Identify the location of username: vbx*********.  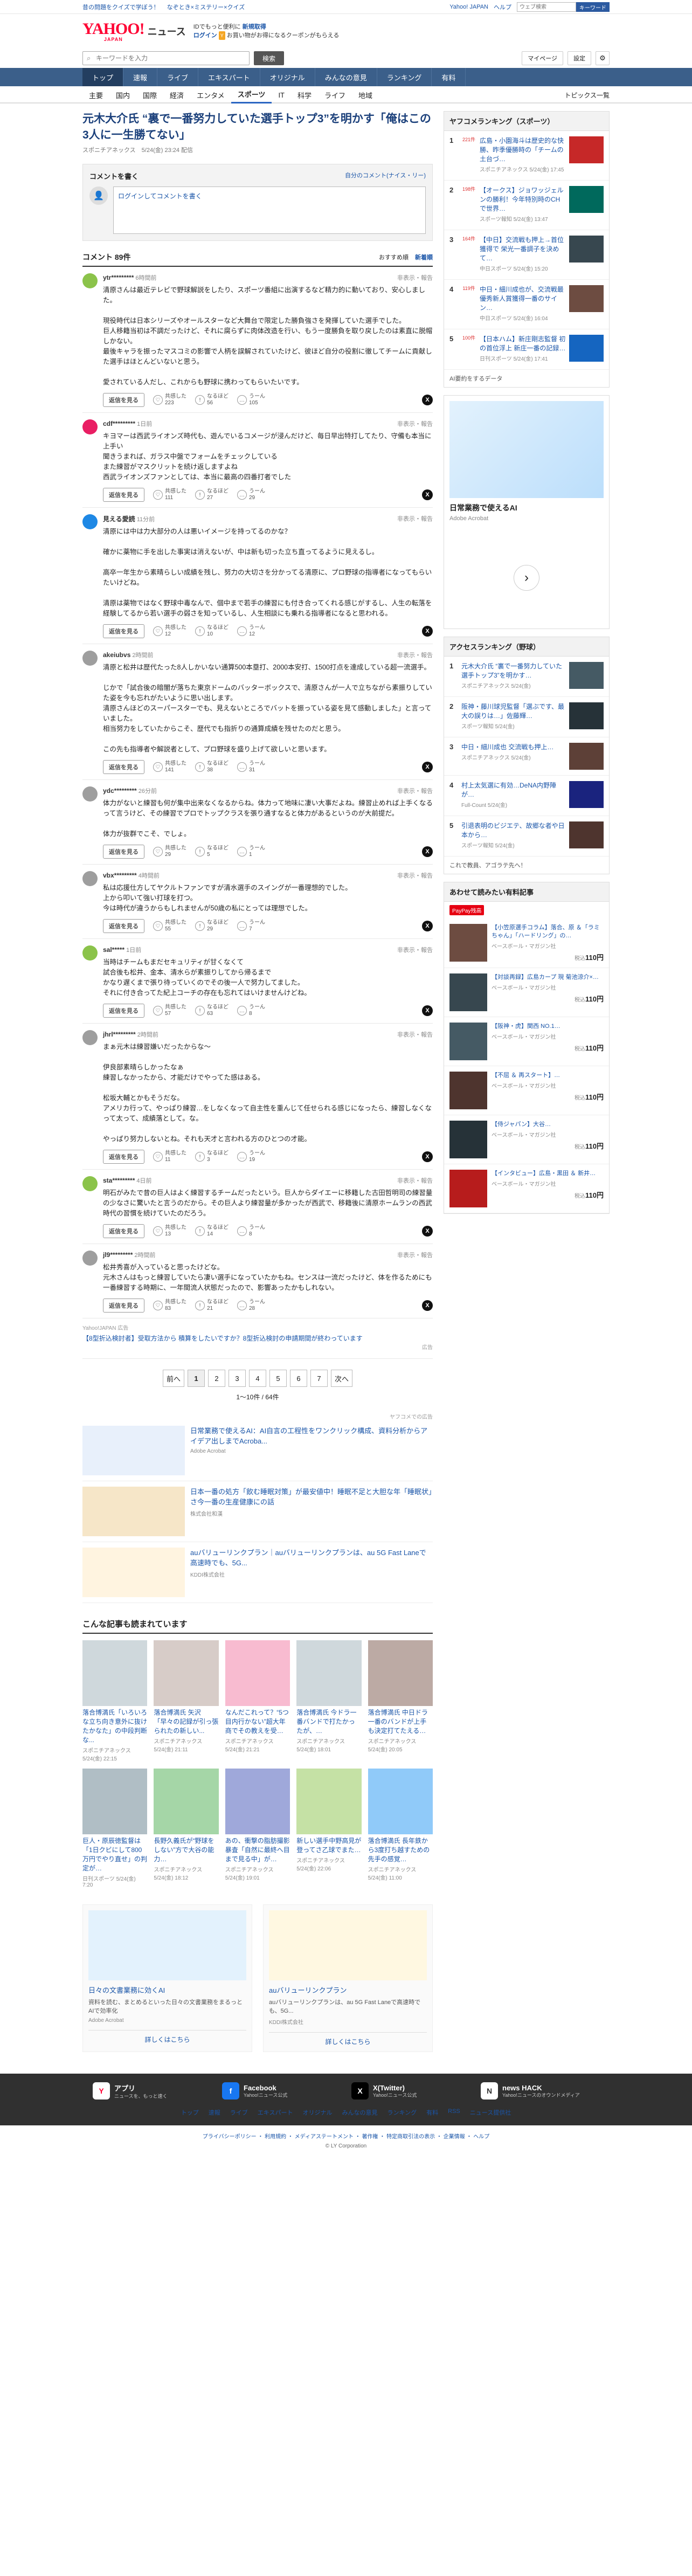
(120, 875).